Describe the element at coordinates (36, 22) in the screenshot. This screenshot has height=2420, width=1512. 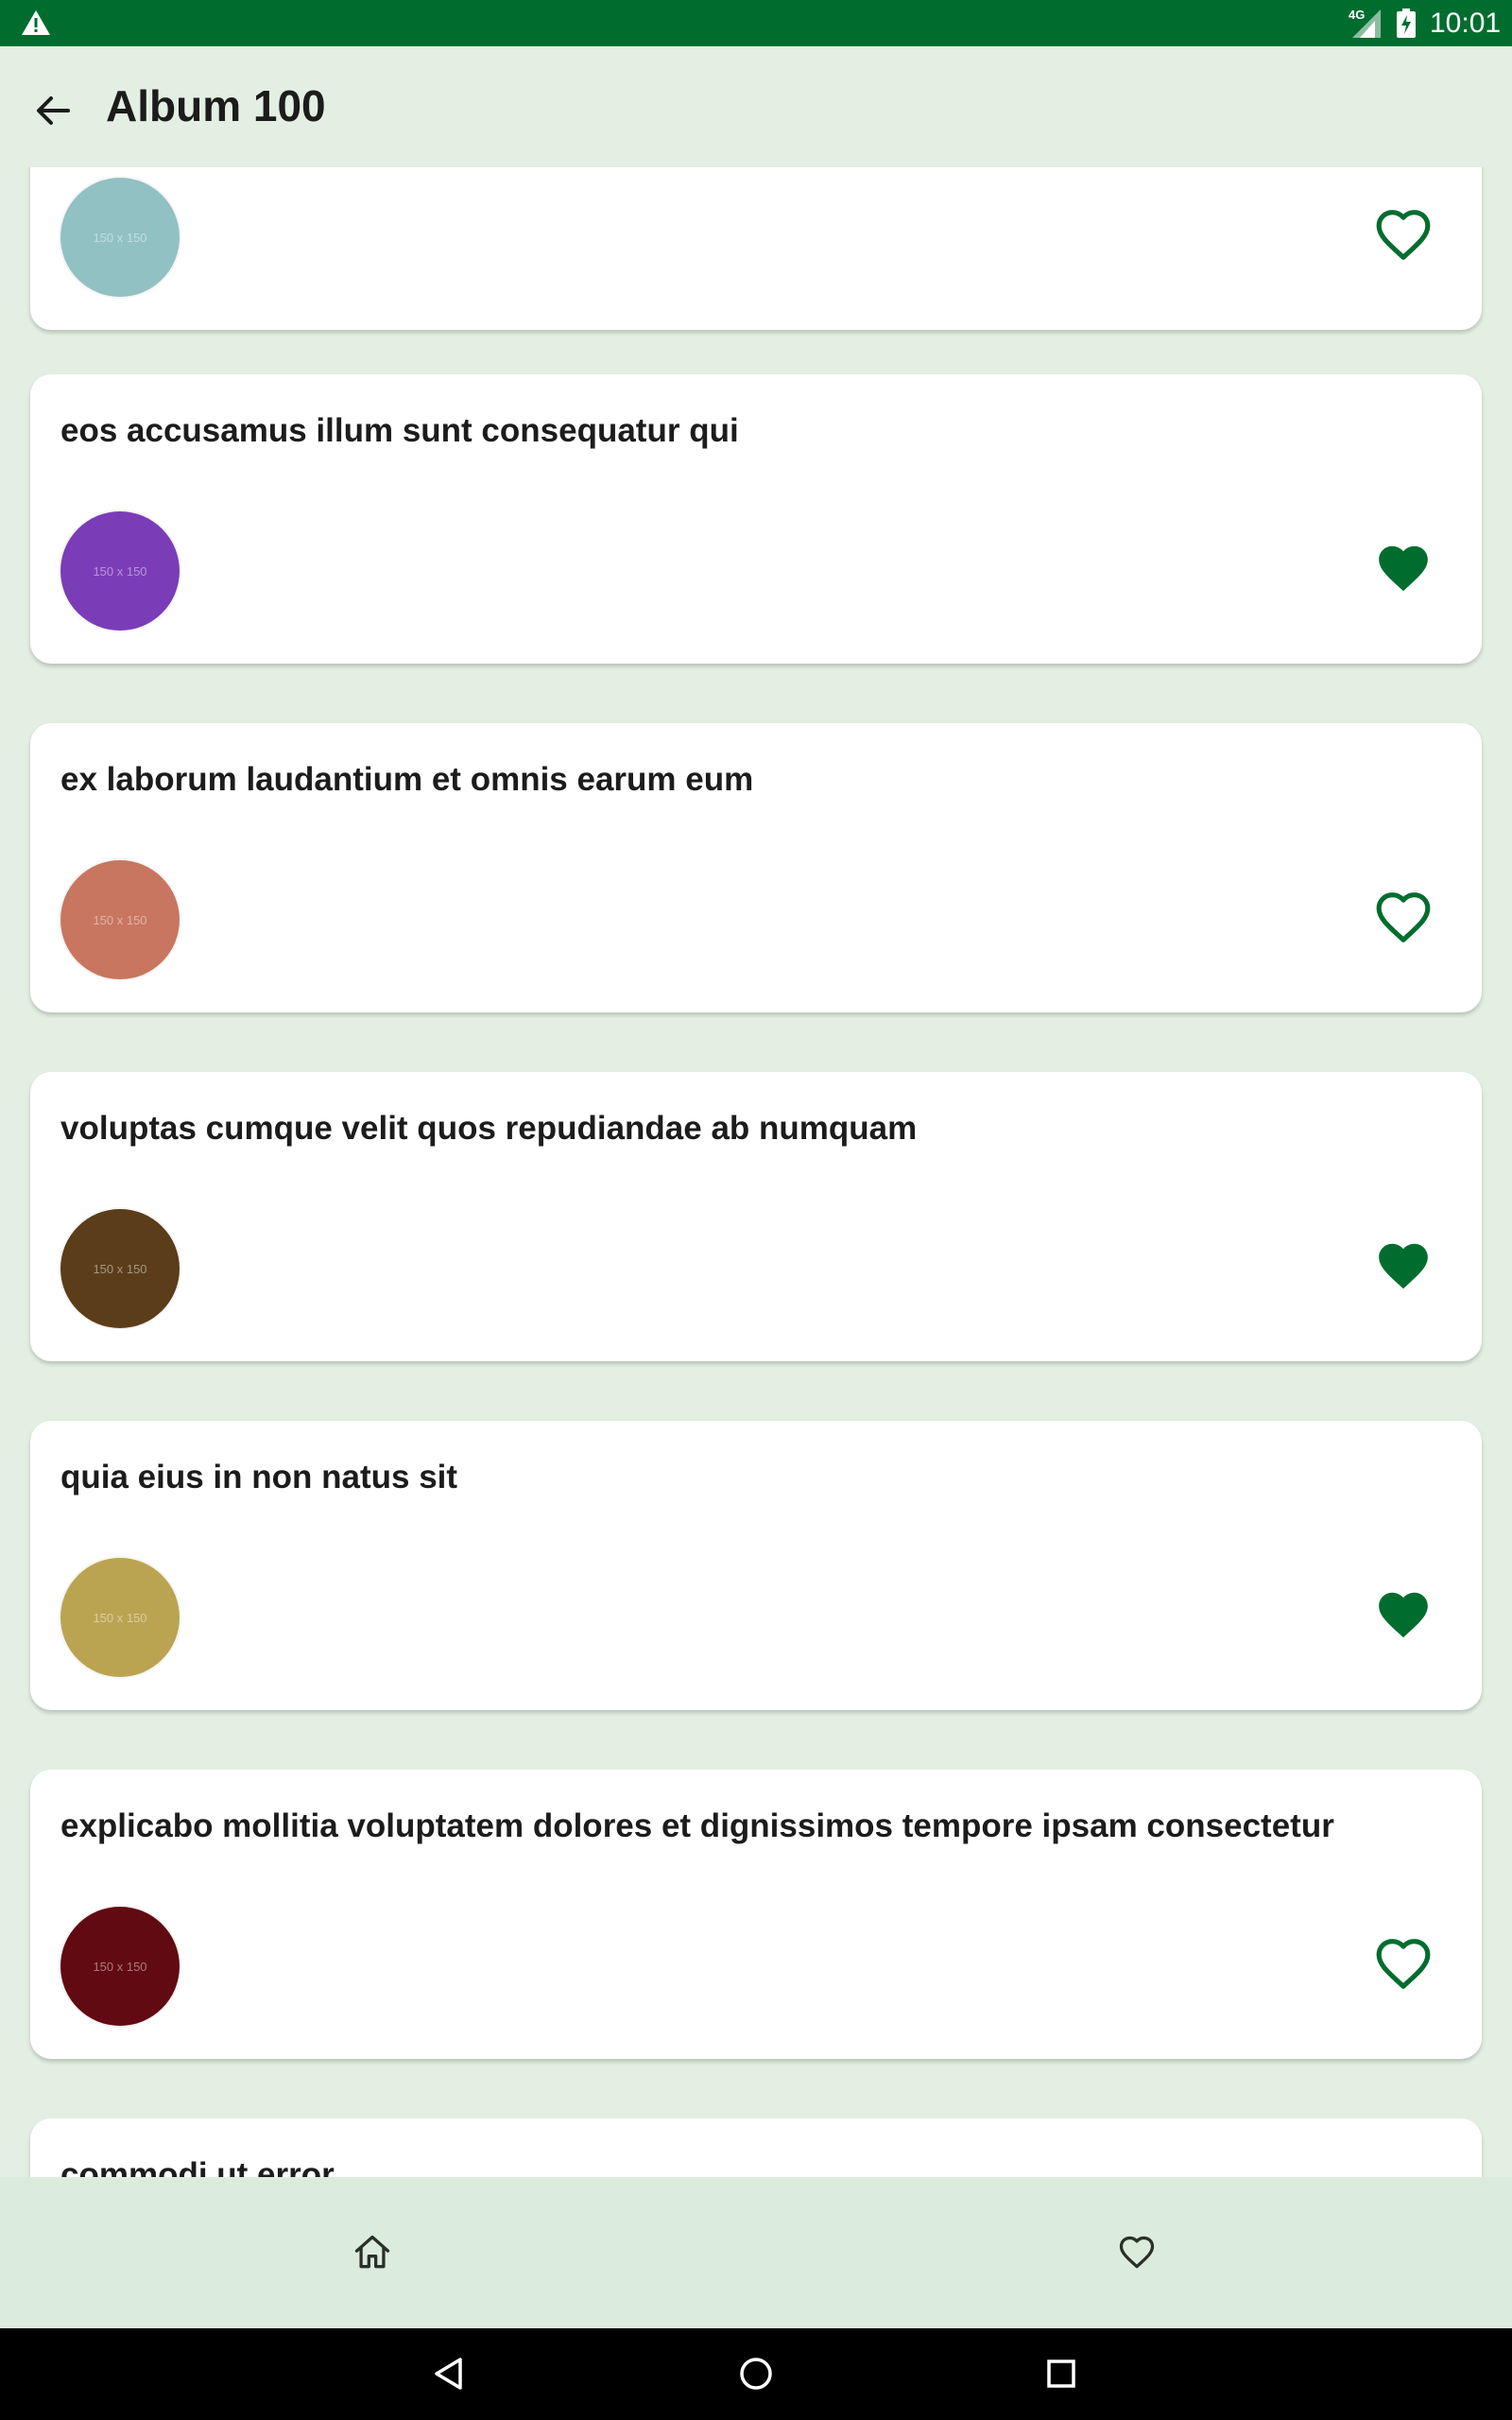
I see `warning-icon` at that location.